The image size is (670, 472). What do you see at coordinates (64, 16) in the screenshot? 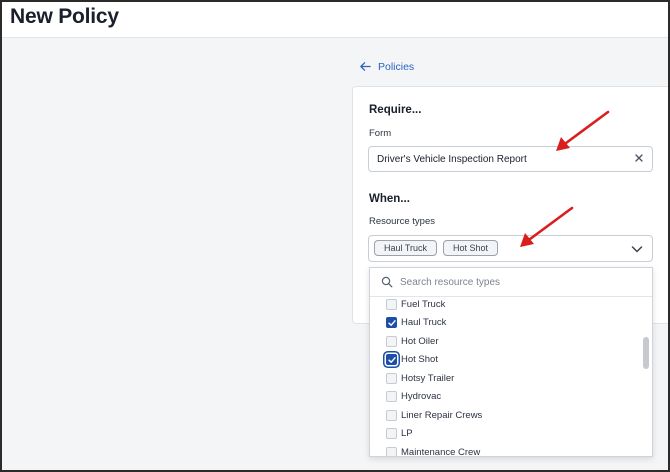
I see `page-title: New Policy` at bounding box center [64, 16].